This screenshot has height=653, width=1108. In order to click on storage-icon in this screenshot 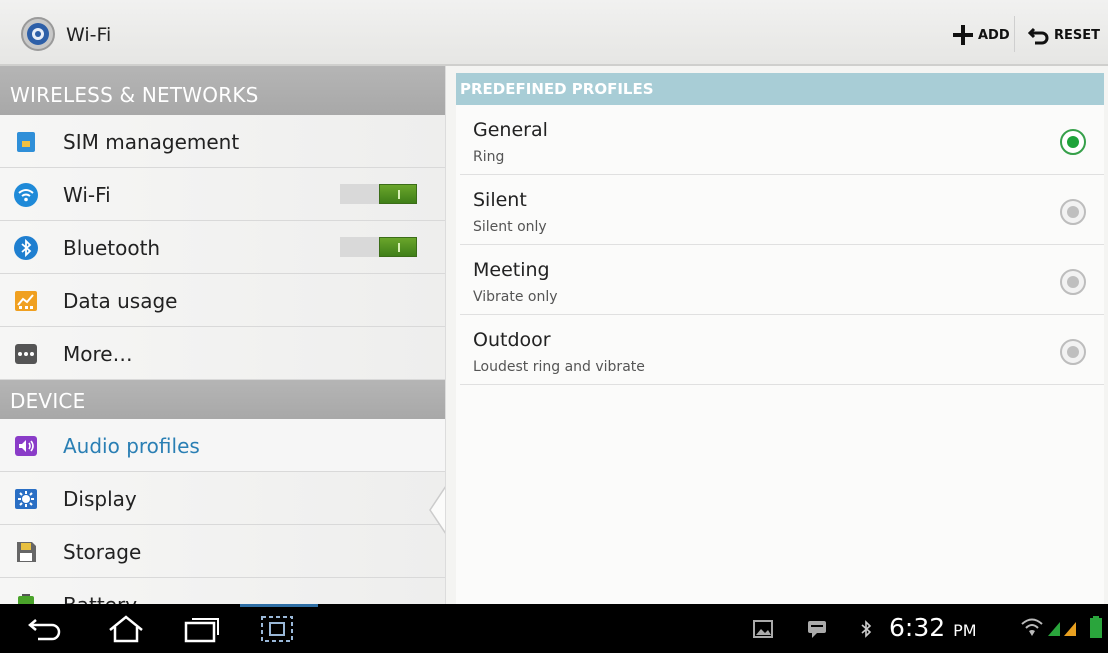, I will do `click(26, 552)`.